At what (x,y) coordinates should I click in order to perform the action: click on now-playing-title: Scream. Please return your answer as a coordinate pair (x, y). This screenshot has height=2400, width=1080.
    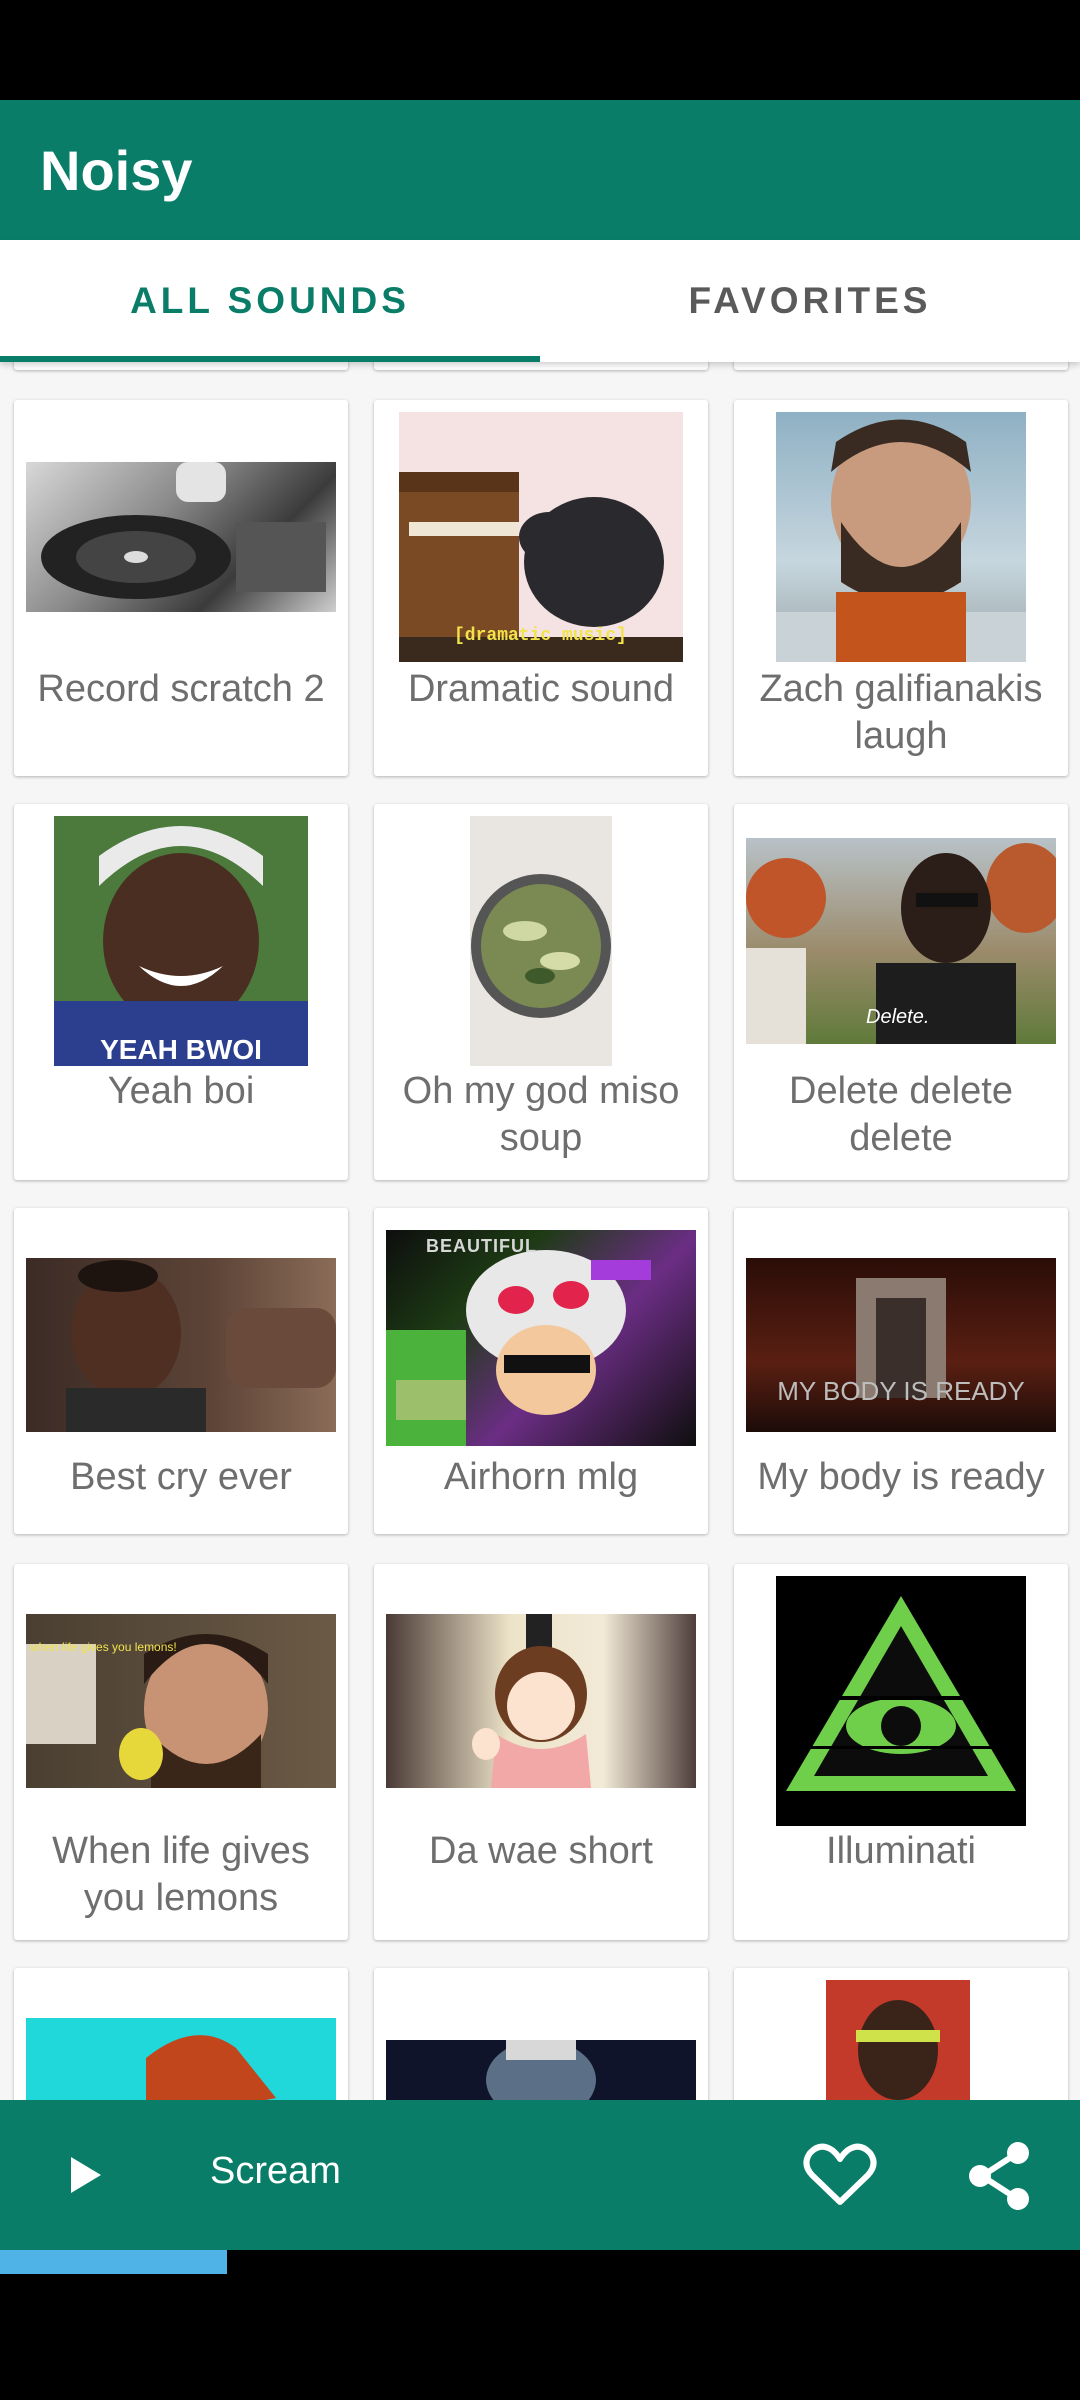
    Looking at the image, I should click on (275, 2171).